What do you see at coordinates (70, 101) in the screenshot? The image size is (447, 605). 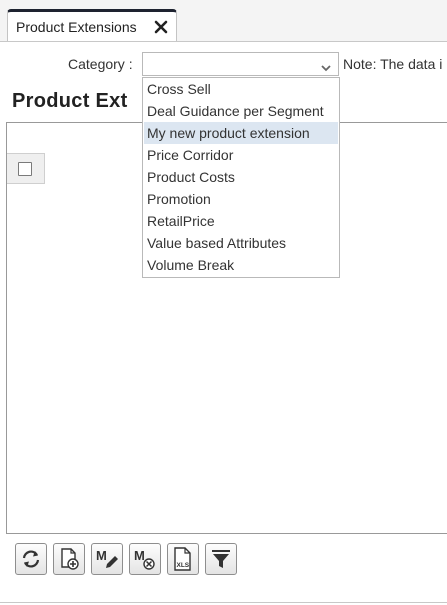 I see `page-title: Product Ext` at bounding box center [70, 101].